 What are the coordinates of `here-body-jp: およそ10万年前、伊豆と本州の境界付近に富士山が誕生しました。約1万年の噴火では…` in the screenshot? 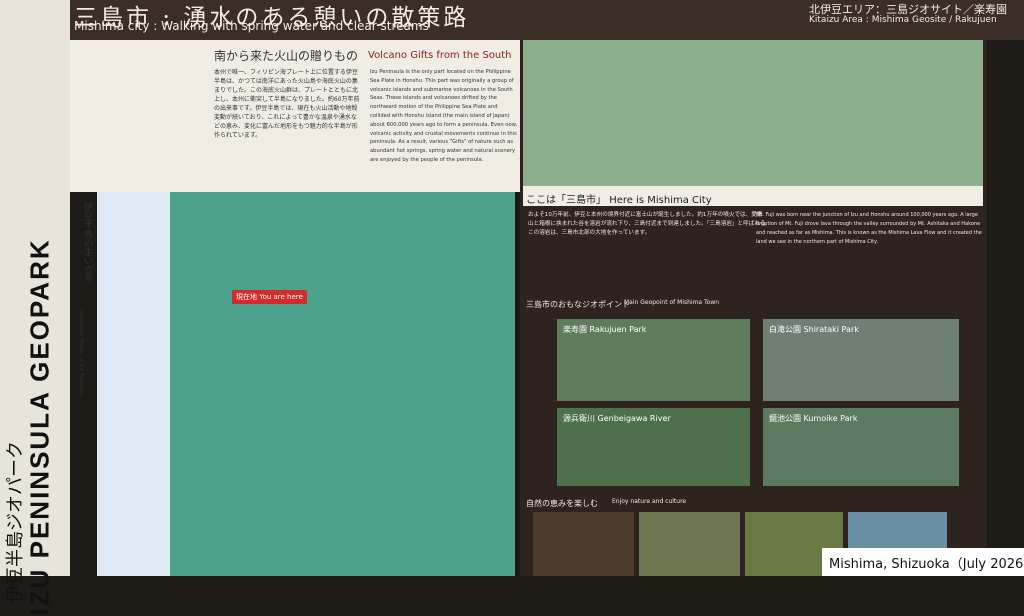 It's located at (647, 224).